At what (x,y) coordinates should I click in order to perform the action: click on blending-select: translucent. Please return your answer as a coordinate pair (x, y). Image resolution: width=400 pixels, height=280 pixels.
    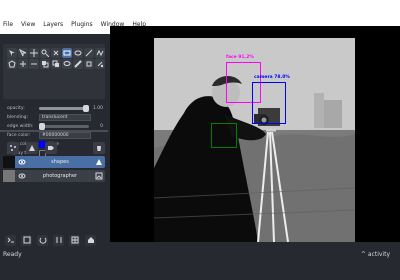
    Looking at the image, I should click on (65, 117).